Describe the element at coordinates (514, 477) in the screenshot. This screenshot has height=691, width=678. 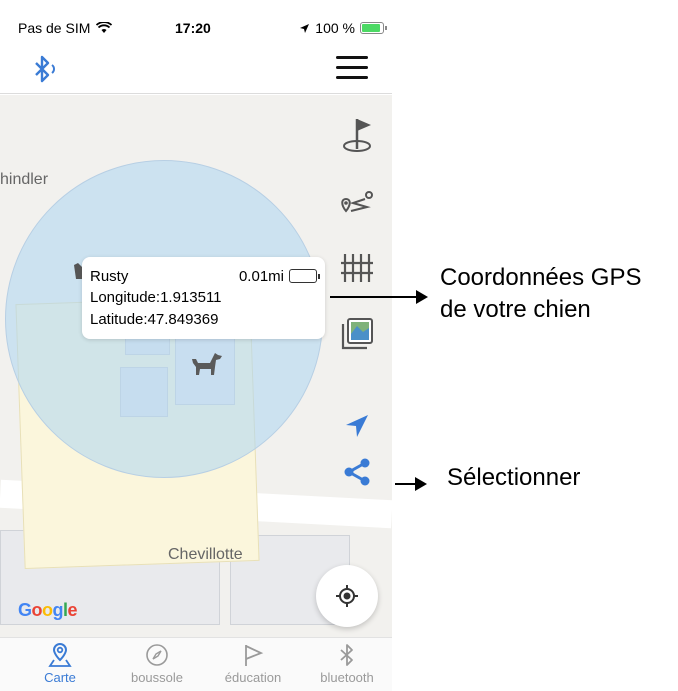
I see `select-annotation: Sélectionner` at that location.